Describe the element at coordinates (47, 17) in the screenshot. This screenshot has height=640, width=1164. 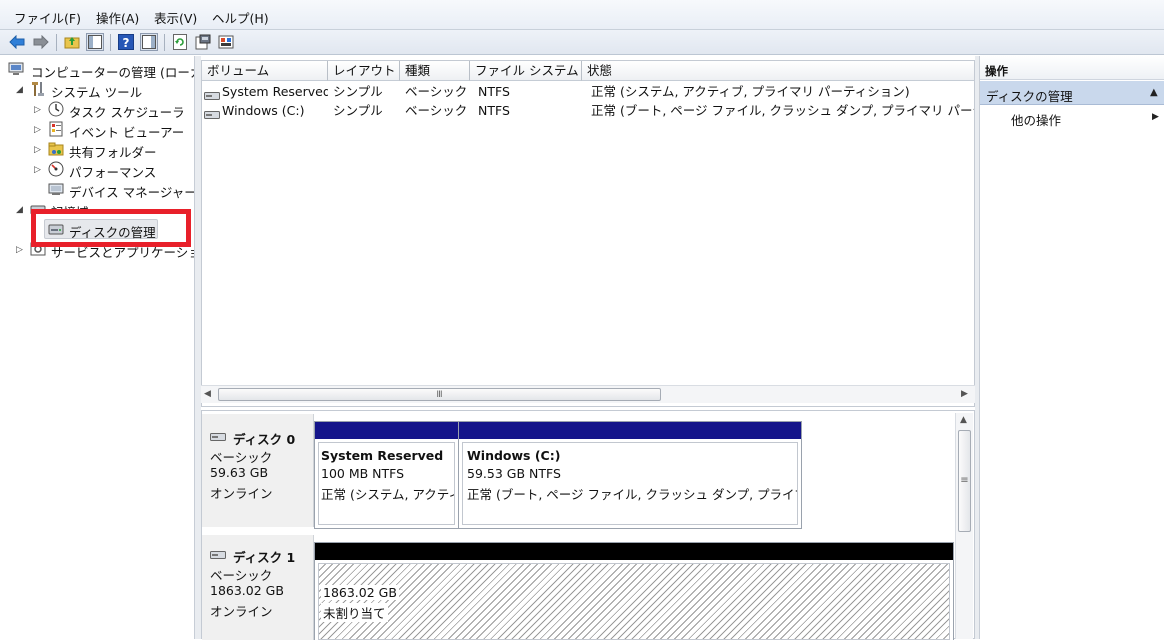
I see `menu-file: ファイル(F)` at that location.